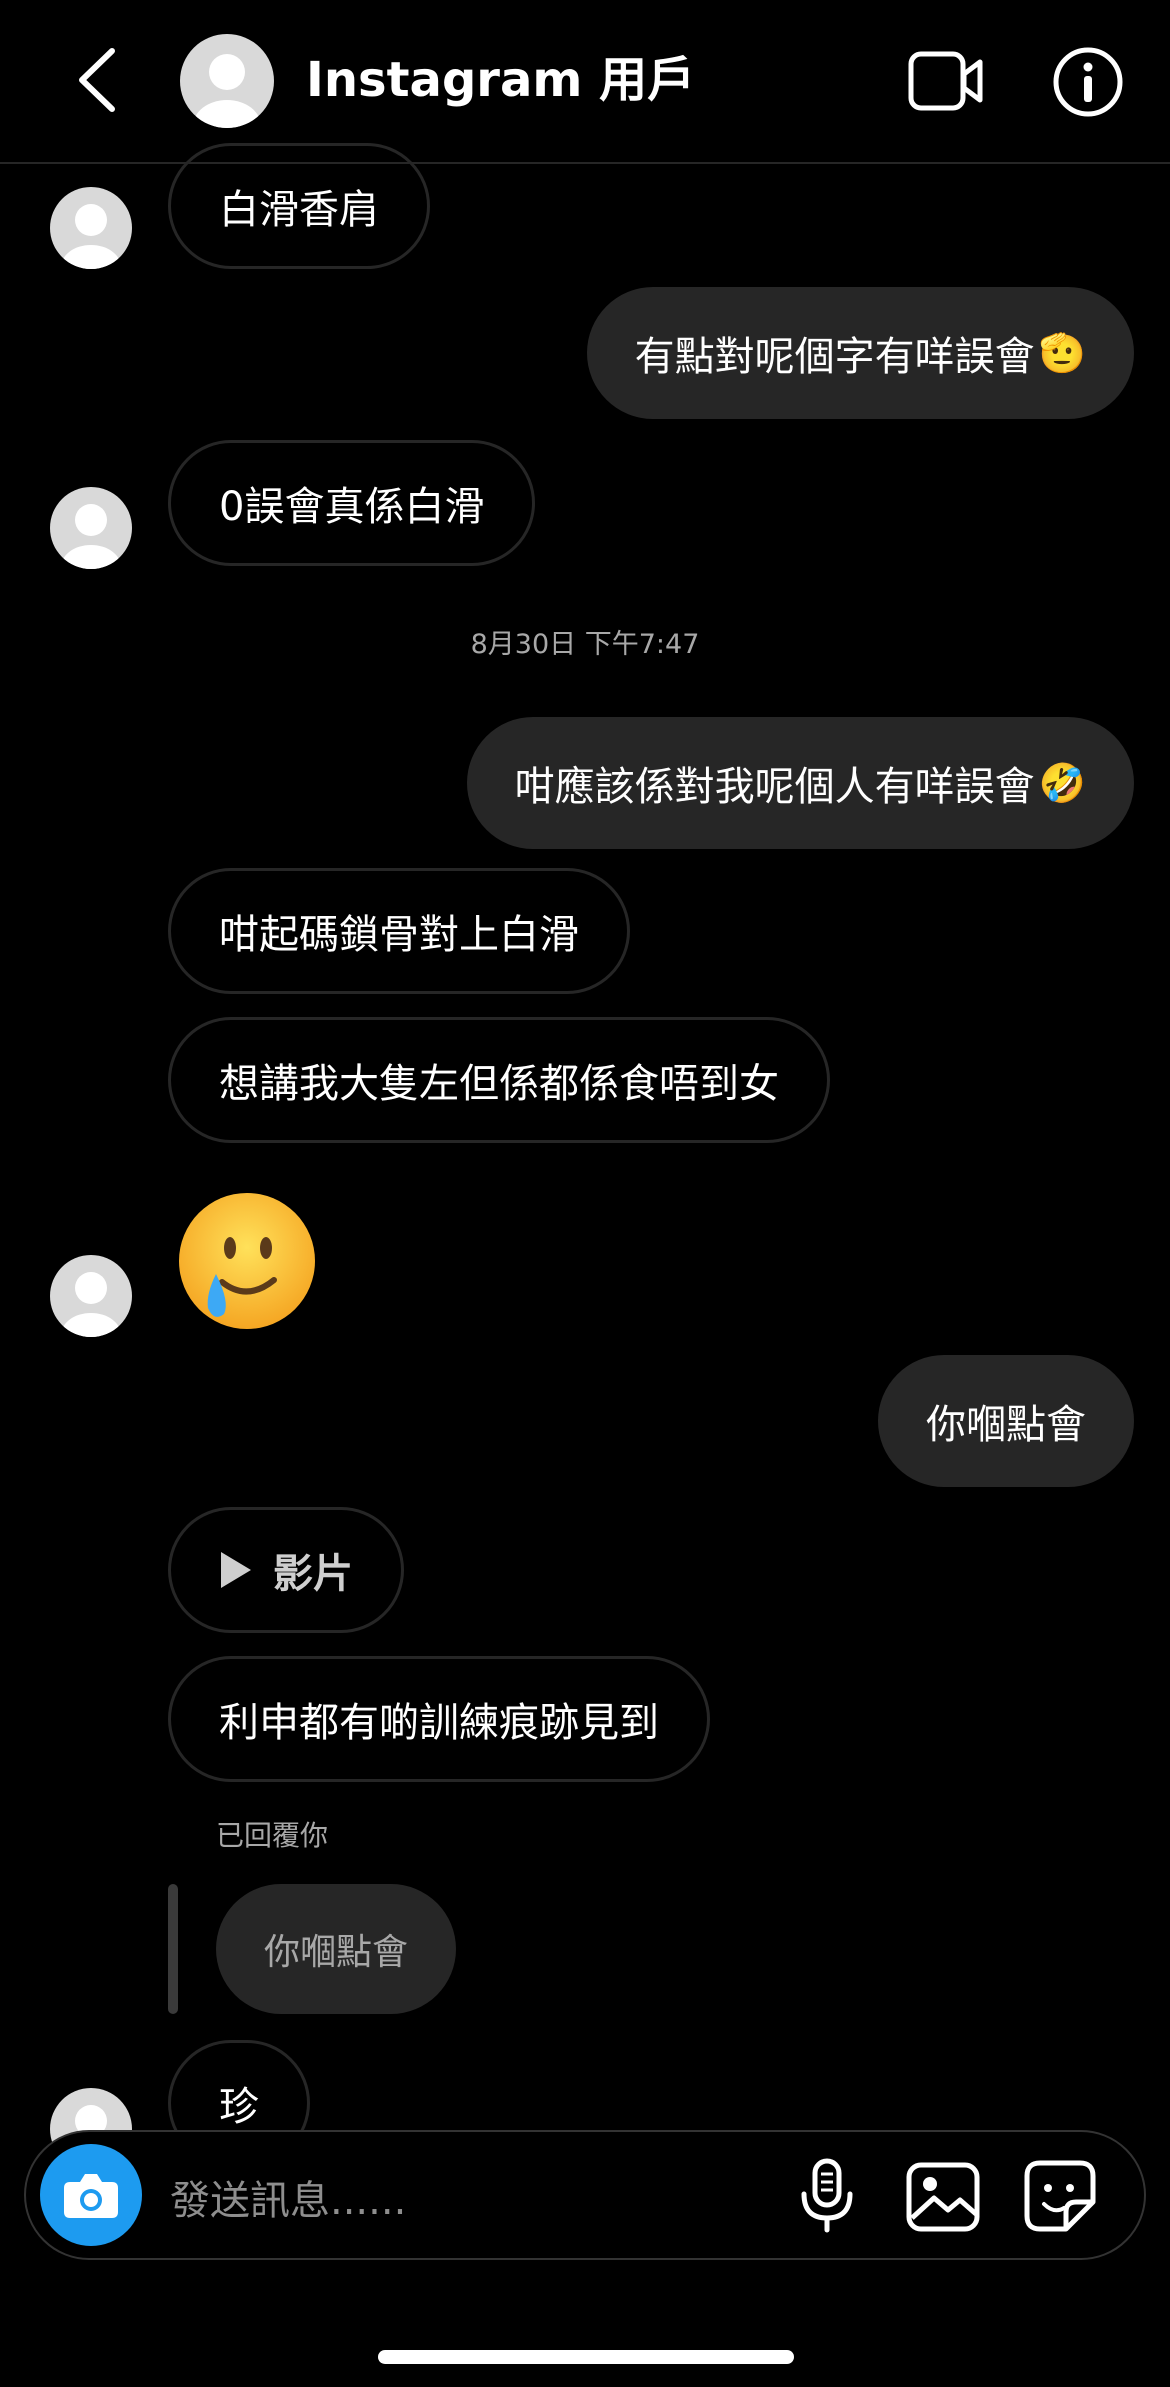  What do you see at coordinates (943, 2197) in the screenshot?
I see `gallery-icon` at bounding box center [943, 2197].